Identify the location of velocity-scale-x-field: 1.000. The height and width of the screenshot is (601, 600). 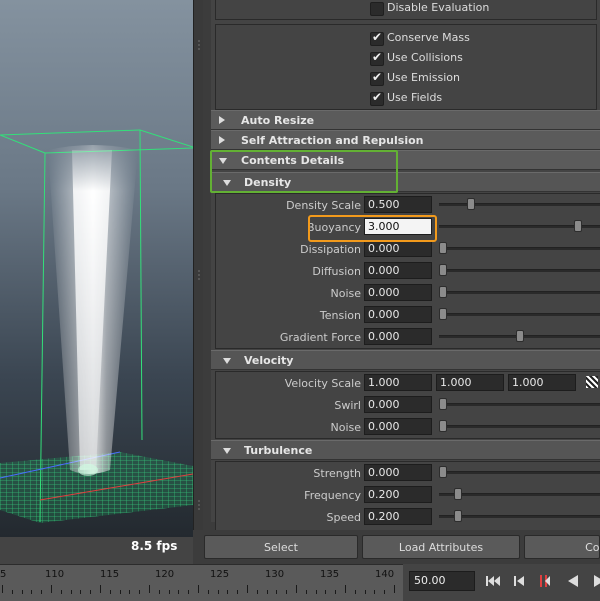
(398, 382).